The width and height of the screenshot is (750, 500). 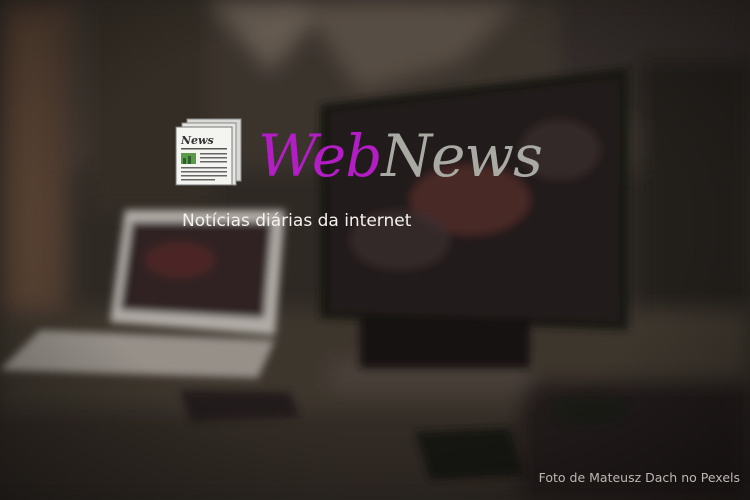 I want to click on site-title-web: Web, so click(x=320, y=156).